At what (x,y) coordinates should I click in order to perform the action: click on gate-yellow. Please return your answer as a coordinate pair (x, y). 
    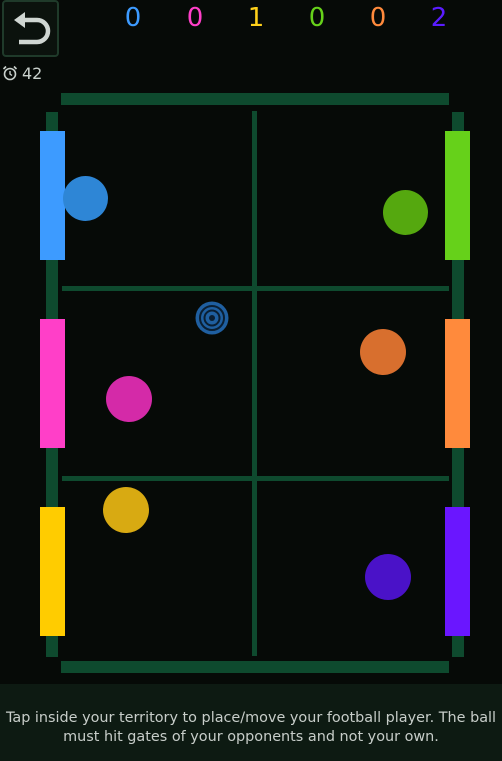
    Looking at the image, I should click on (52, 571).